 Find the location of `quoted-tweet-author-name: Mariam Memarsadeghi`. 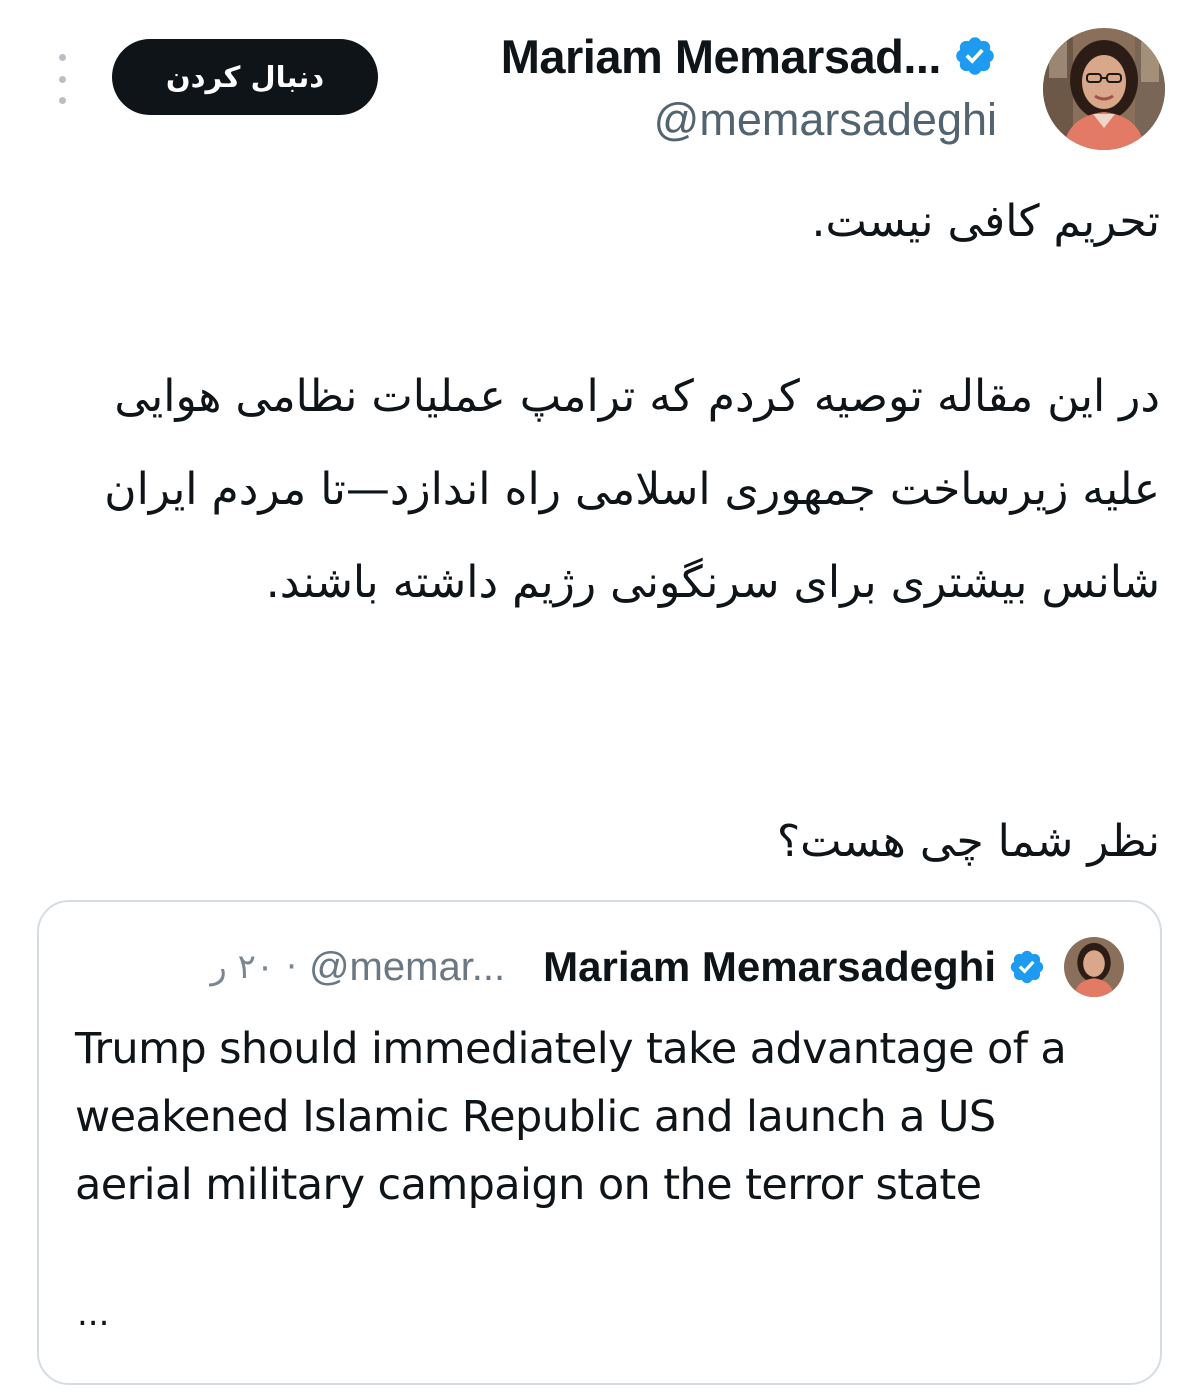

quoted-tweet-author-name: Mariam Memarsadeghi is located at coordinates (769, 966).